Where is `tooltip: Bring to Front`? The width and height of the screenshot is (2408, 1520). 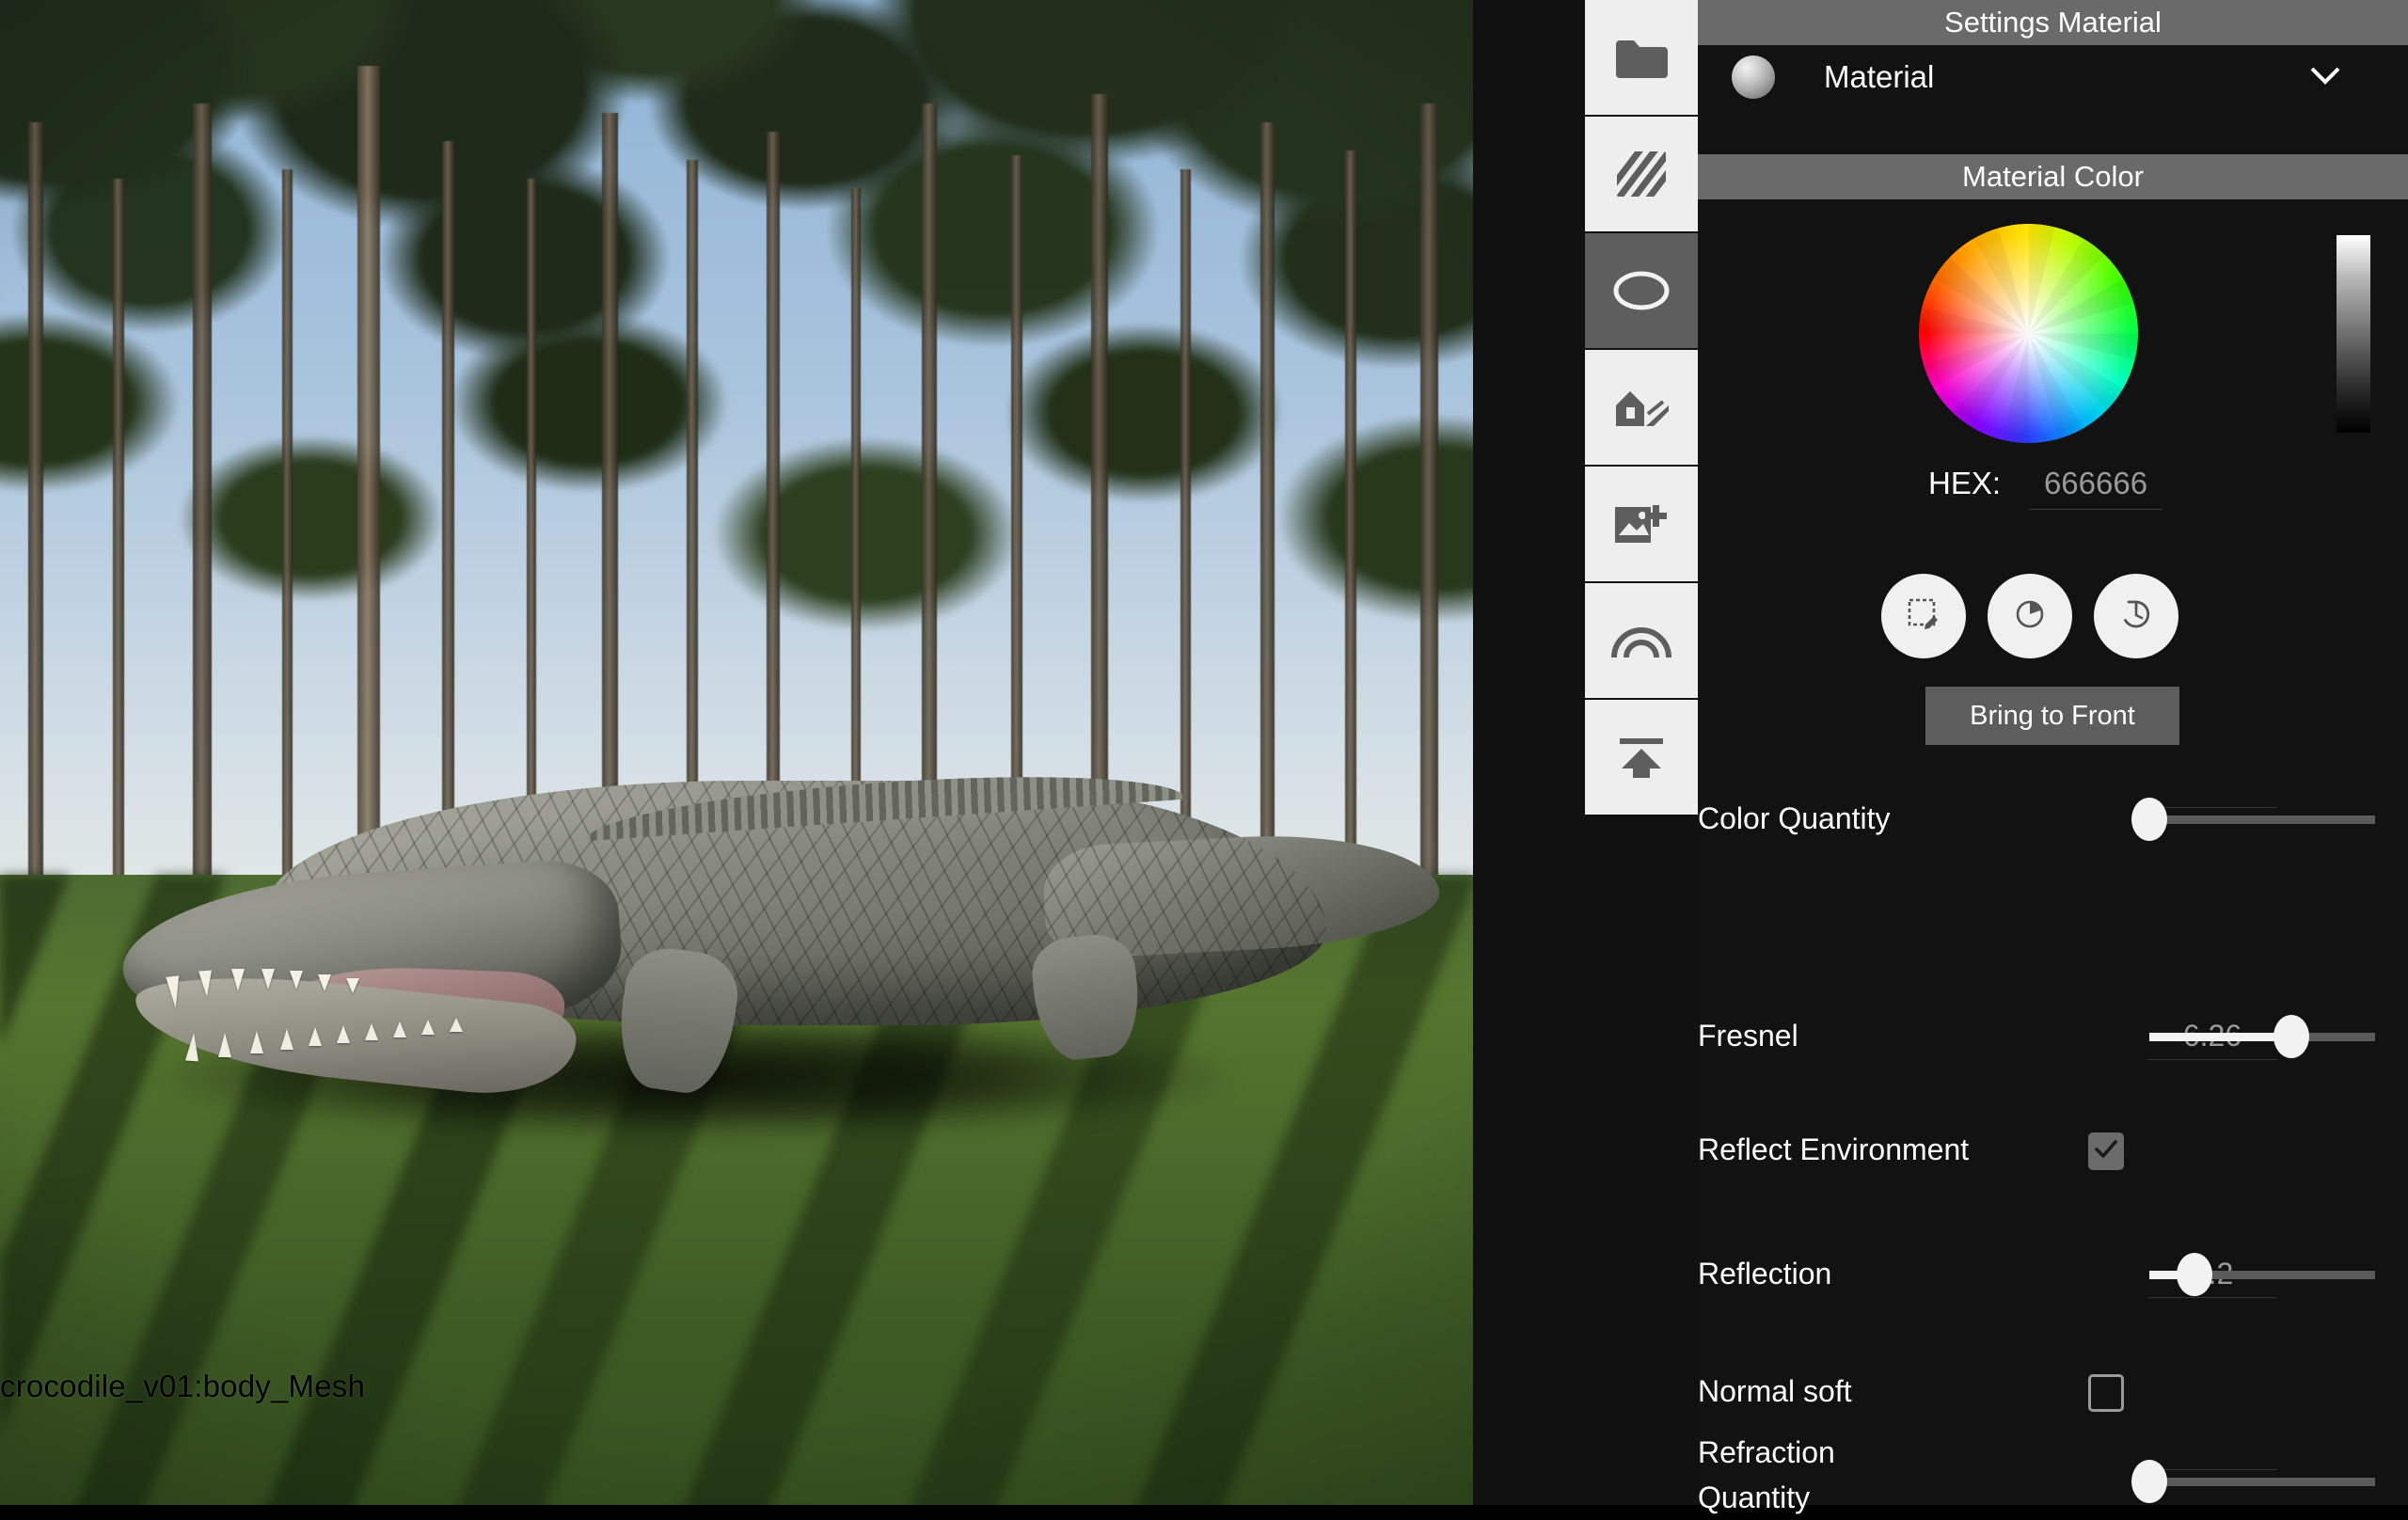
tooltip: Bring to Front is located at coordinates (2052, 716).